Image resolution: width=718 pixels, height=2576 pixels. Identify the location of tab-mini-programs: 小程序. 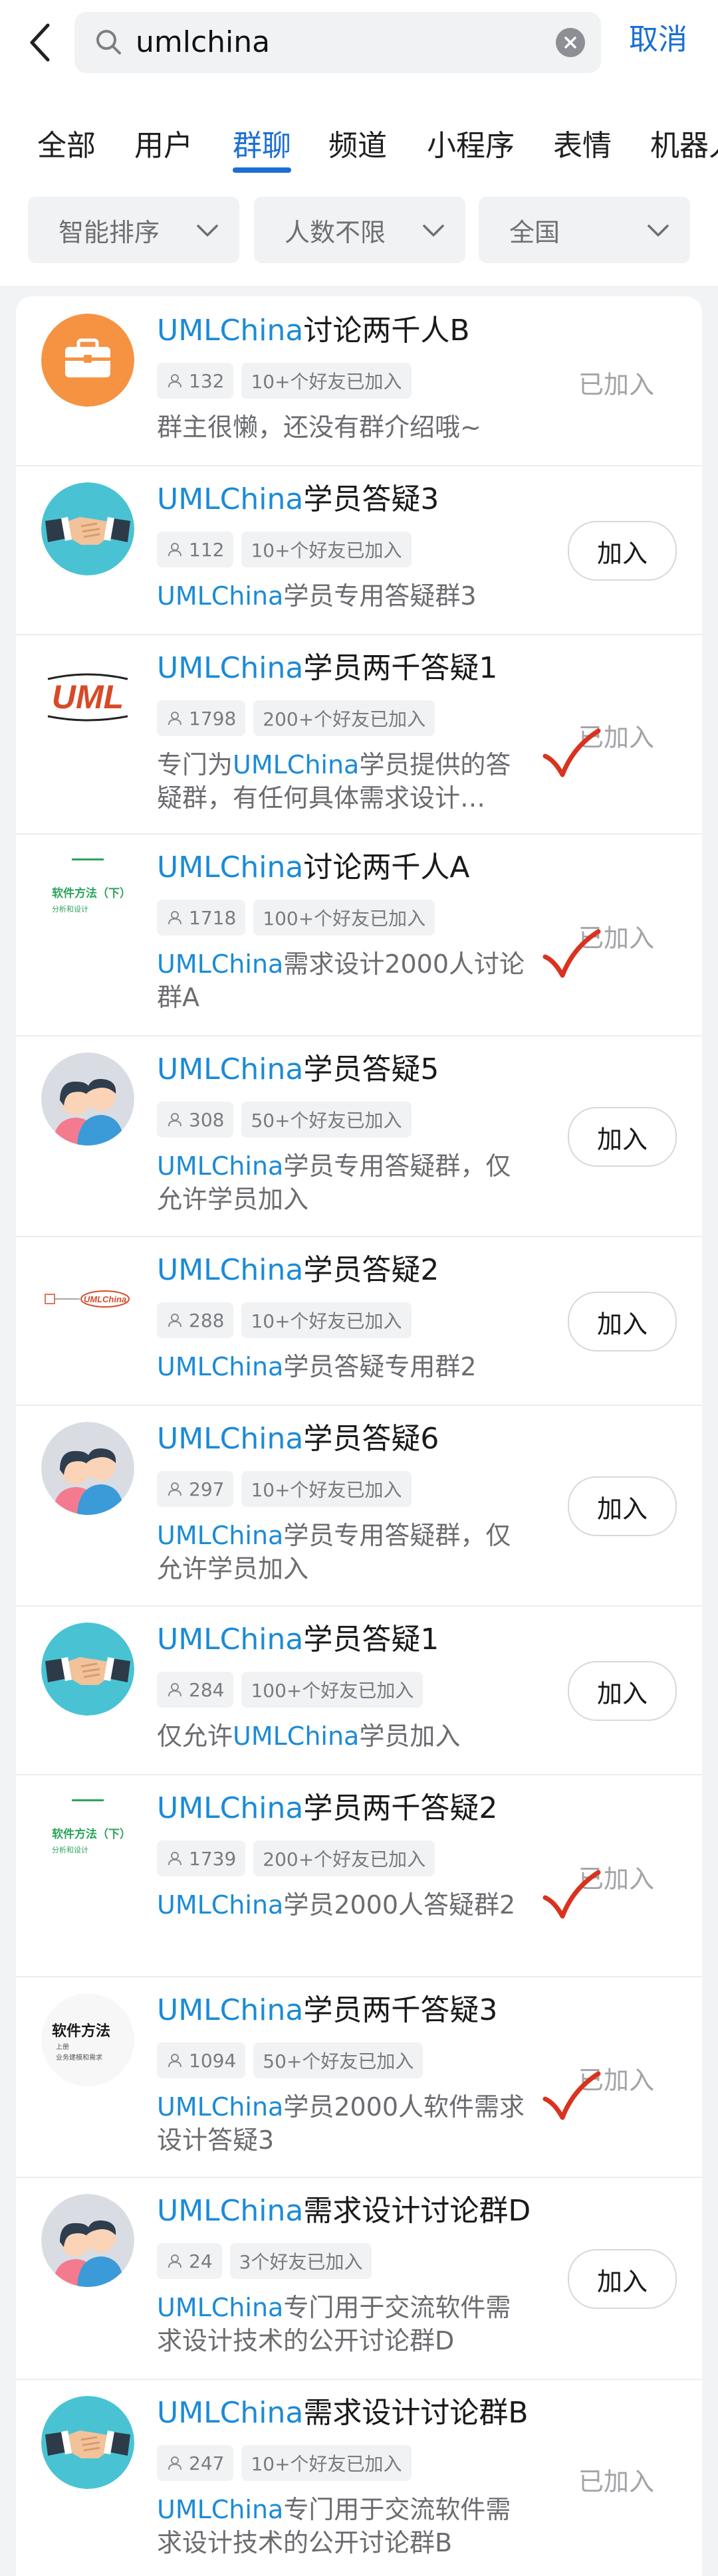
(471, 146).